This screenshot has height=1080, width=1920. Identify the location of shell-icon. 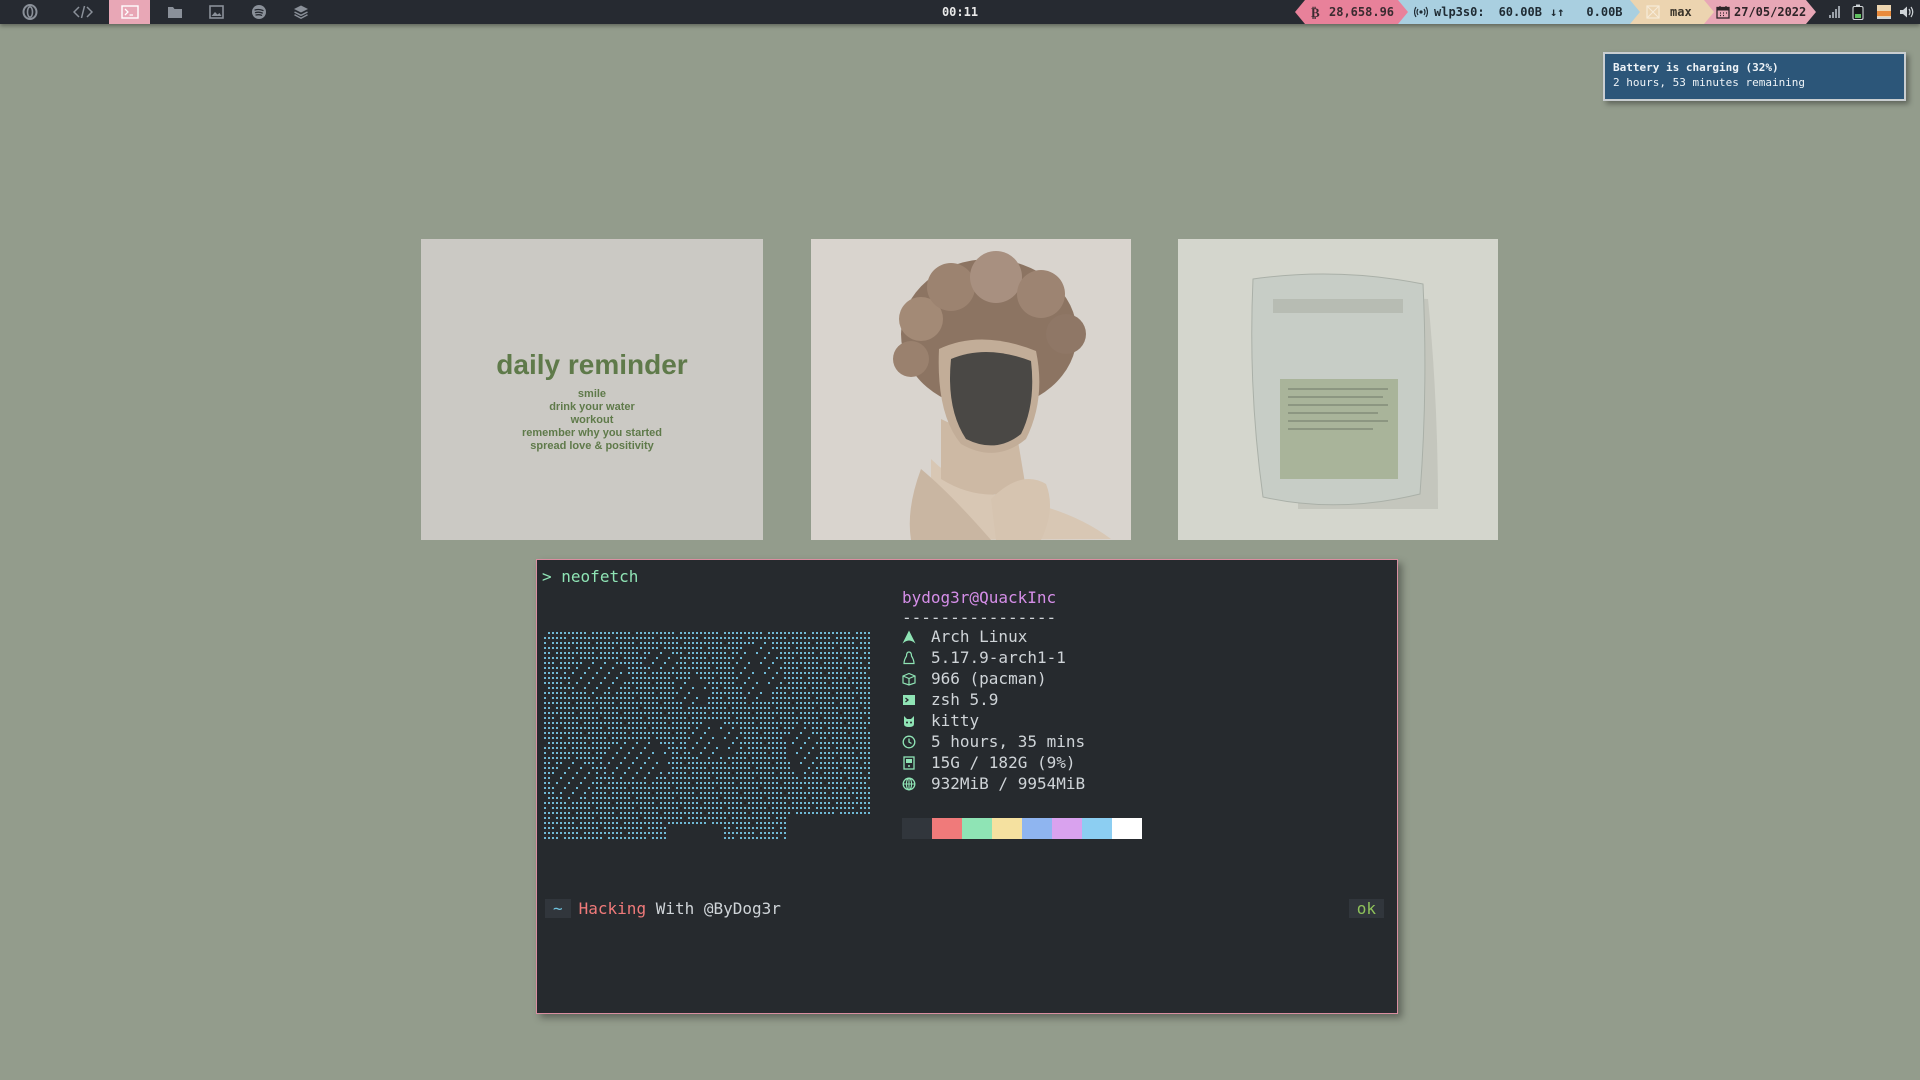
(909, 700).